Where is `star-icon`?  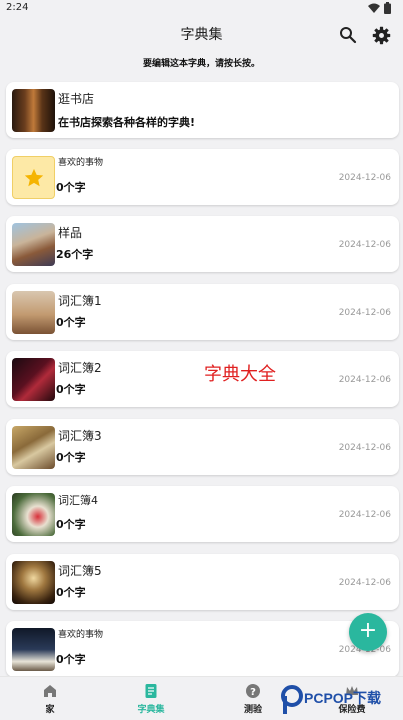 star-icon is located at coordinates (33, 177).